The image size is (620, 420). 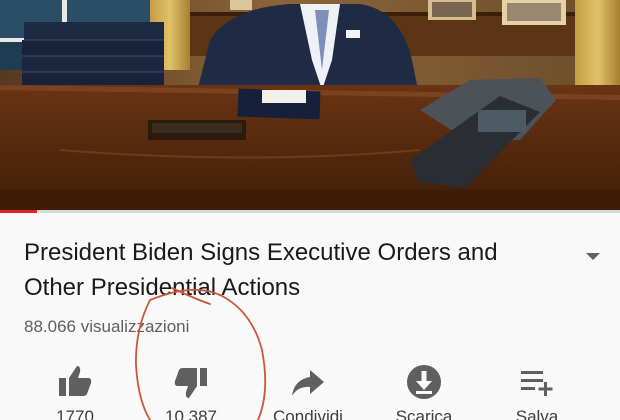 I want to click on download-icon, so click(x=424, y=382).